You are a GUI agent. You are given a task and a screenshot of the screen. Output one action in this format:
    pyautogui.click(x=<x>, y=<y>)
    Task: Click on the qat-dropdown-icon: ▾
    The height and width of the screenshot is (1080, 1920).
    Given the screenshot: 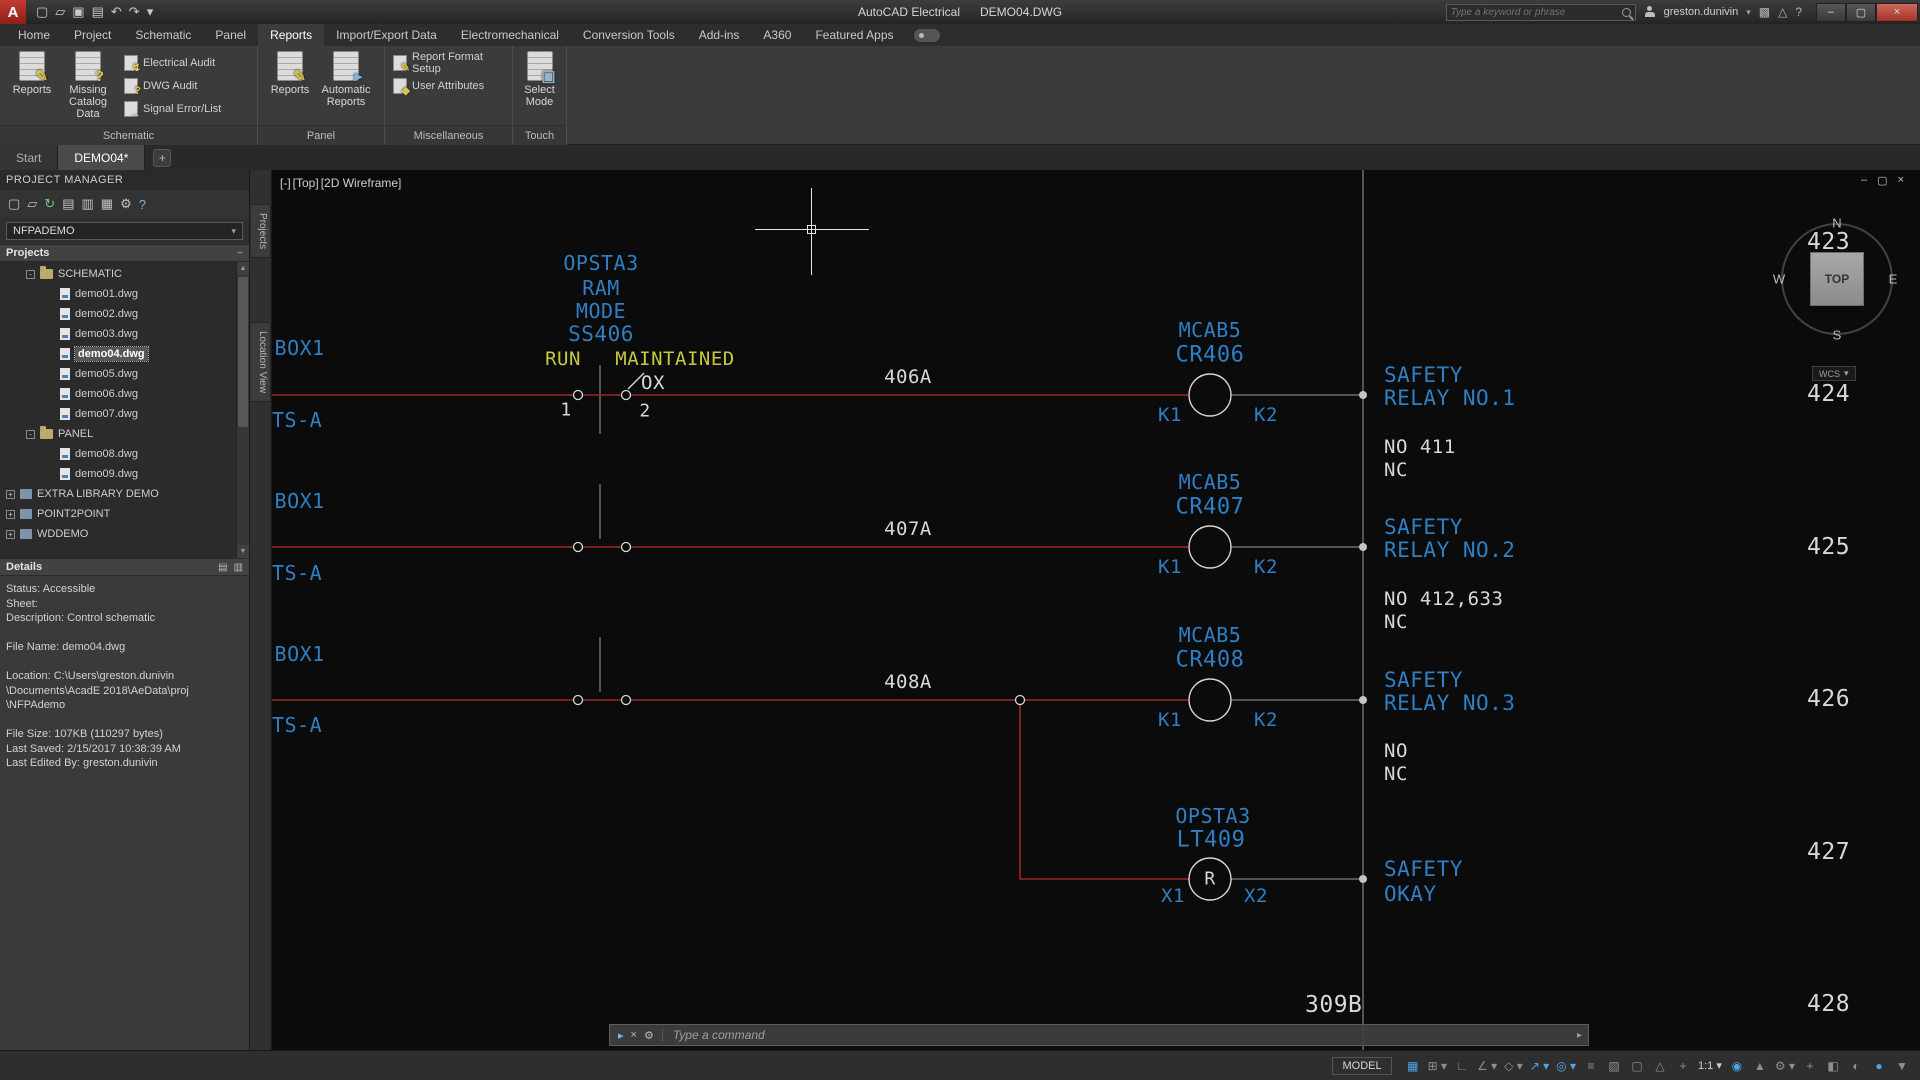 What is the action you would take?
    pyautogui.click(x=150, y=12)
    